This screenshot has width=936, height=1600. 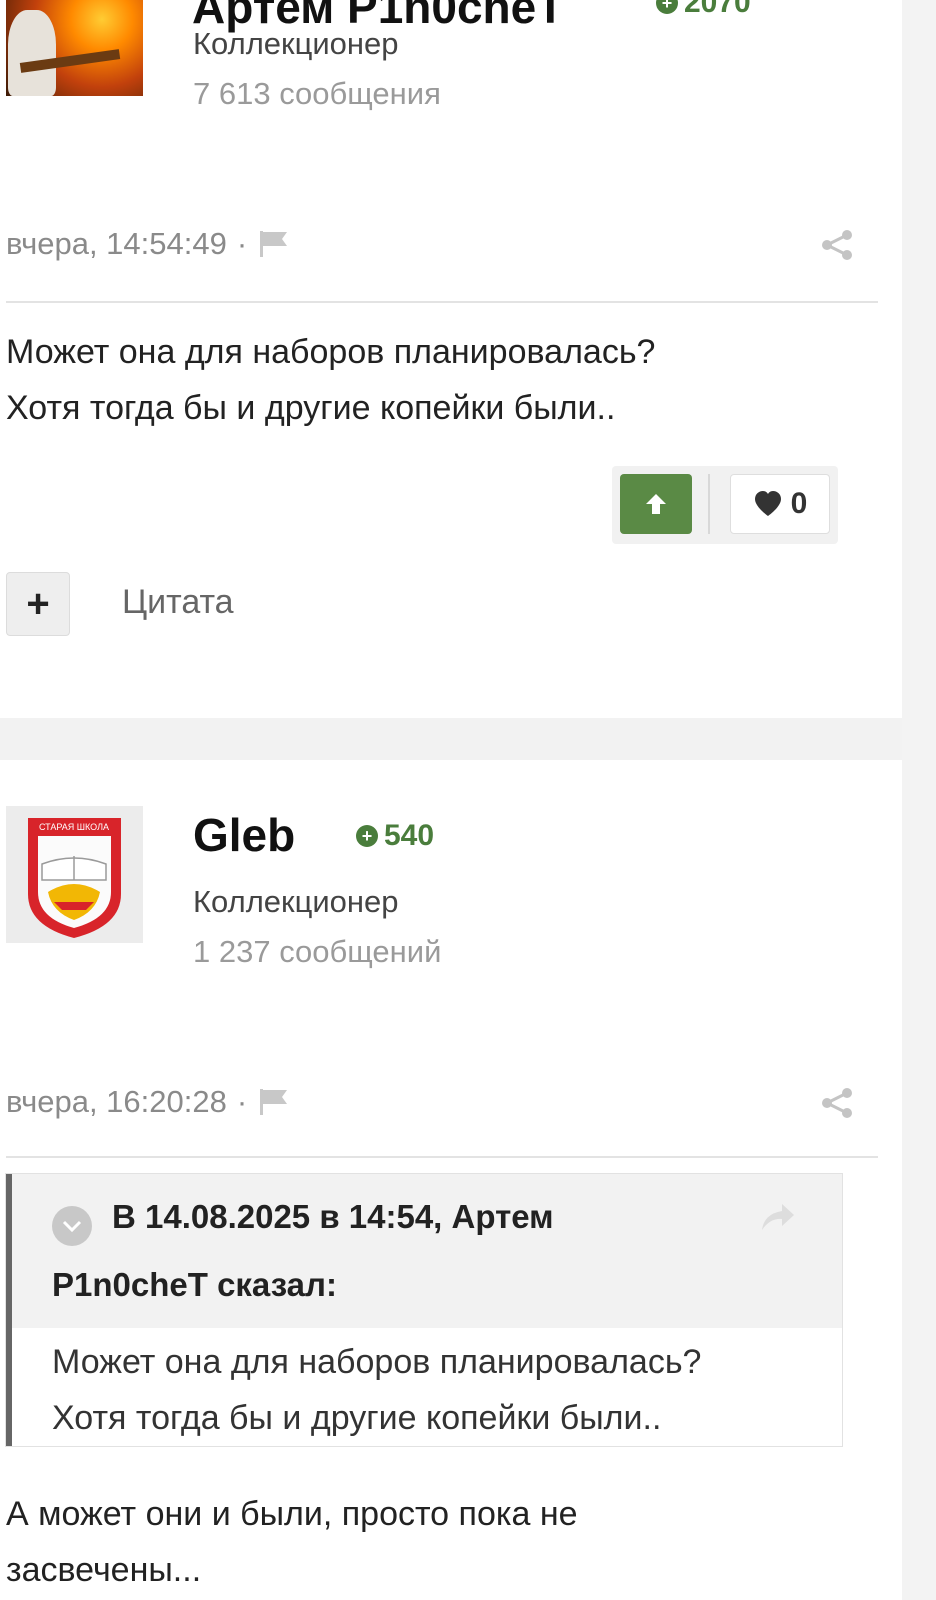 I want to click on post-meta-post2: вчера, 16:20:28 ·, so click(x=148, y=1102).